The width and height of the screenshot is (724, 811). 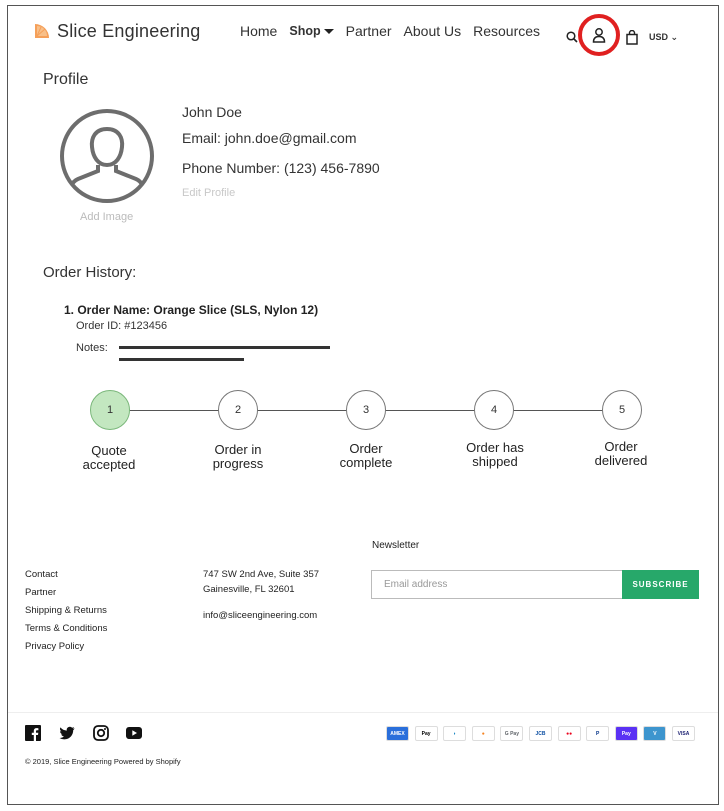 I want to click on google-pay-icon: G Pay, so click(x=512, y=733).